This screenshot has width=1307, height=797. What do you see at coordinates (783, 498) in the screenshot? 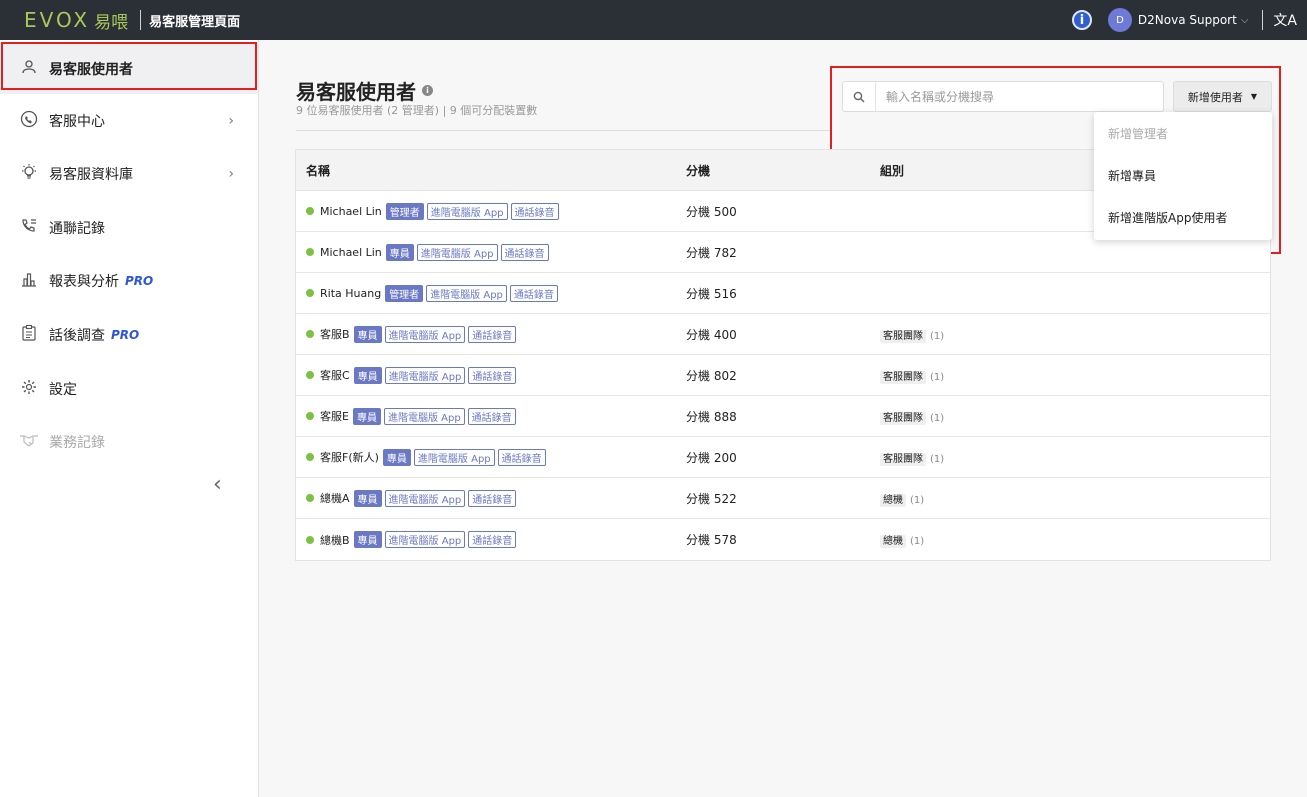
I see `table-row: 總機A 專員 進階電腦版 App 通話錄音 分機 522 總機 (1)` at bounding box center [783, 498].